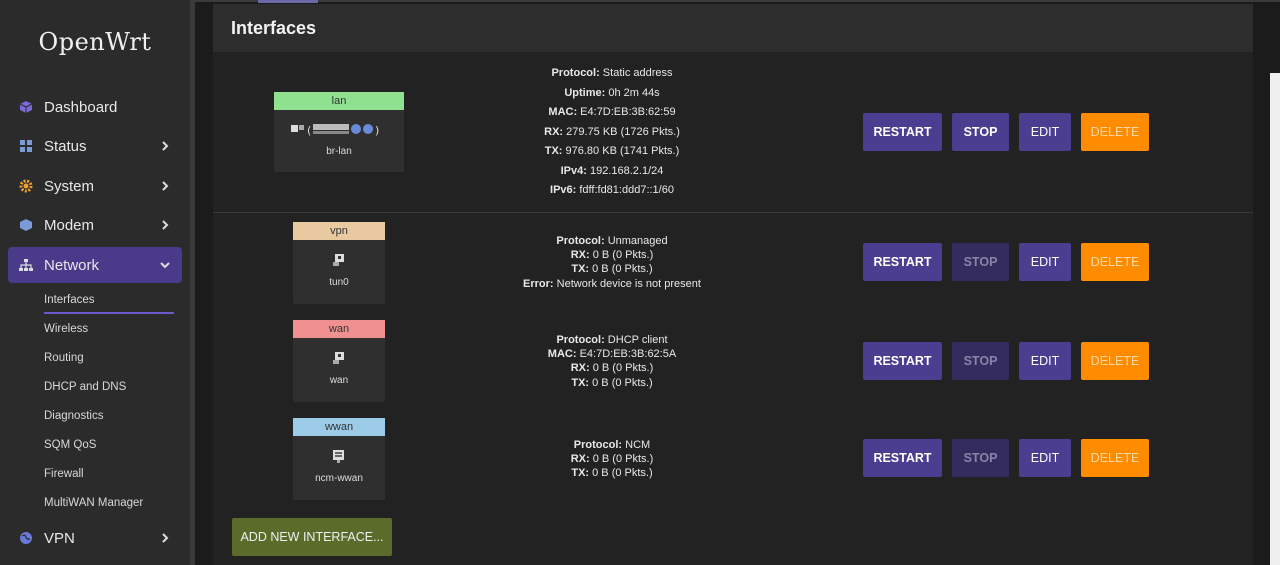 The image size is (1280, 565). What do you see at coordinates (1115, 262) in the screenshot?
I see `delete-button-vpn: DELETE` at bounding box center [1115, 262].